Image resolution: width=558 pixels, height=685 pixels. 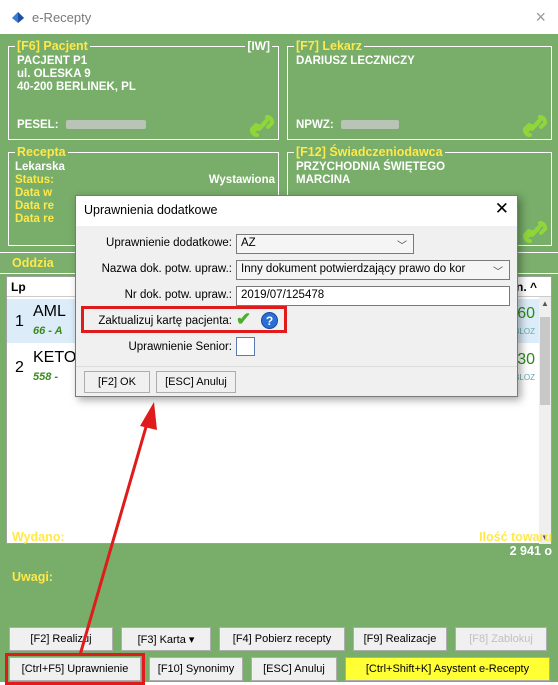 I want to click on row-sub: 558 -, so click(x=46, y=377).